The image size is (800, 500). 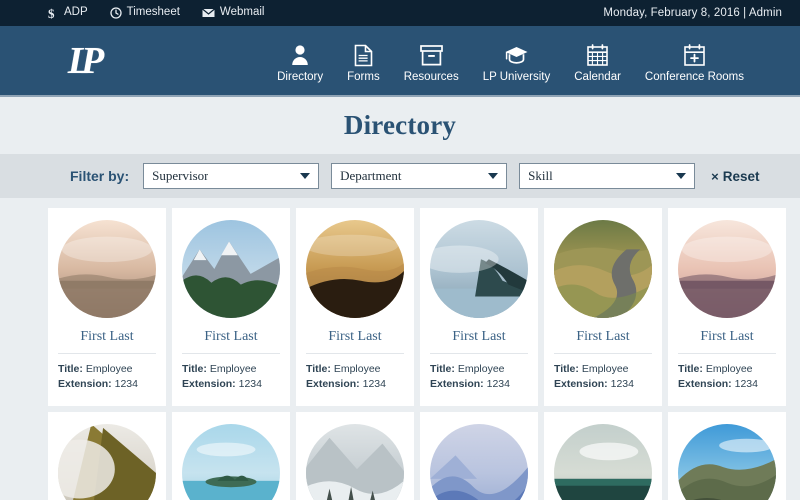 I want to click on topbar-link-webmail: Webmail, so click(x=233, y=12).